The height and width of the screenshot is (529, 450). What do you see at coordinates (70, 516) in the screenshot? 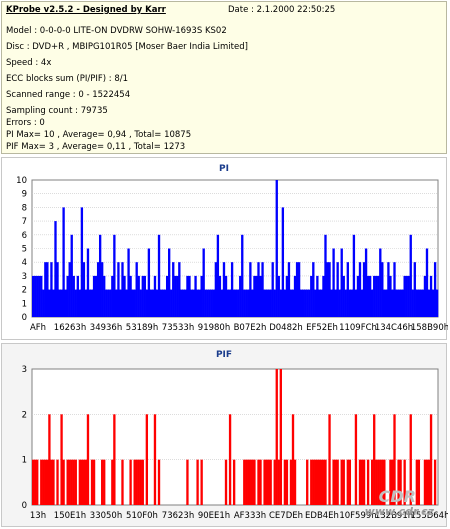
I see `pif-x-tick-label: 150E1h` at bounding box center [70, 516].